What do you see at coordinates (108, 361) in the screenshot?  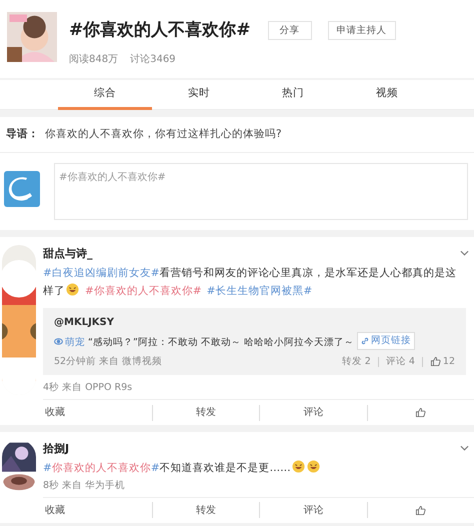 I see `post-meta: 52分钟前 来自 微博视频` at bounding box center [108, 361].